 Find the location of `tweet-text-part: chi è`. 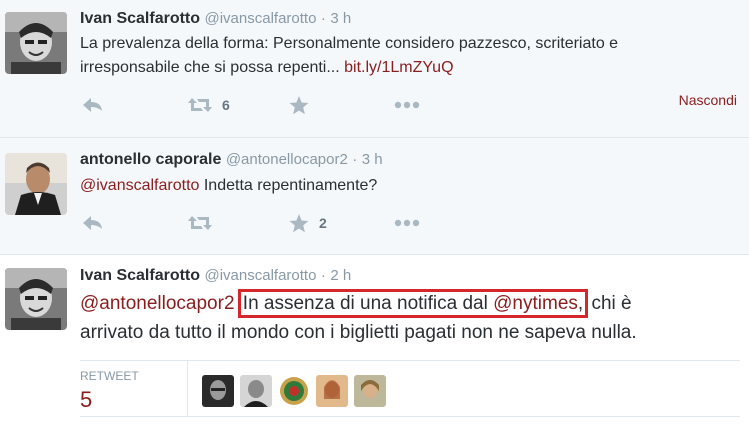

tweet-text-part: chi è is located at coordinates (609, 303).